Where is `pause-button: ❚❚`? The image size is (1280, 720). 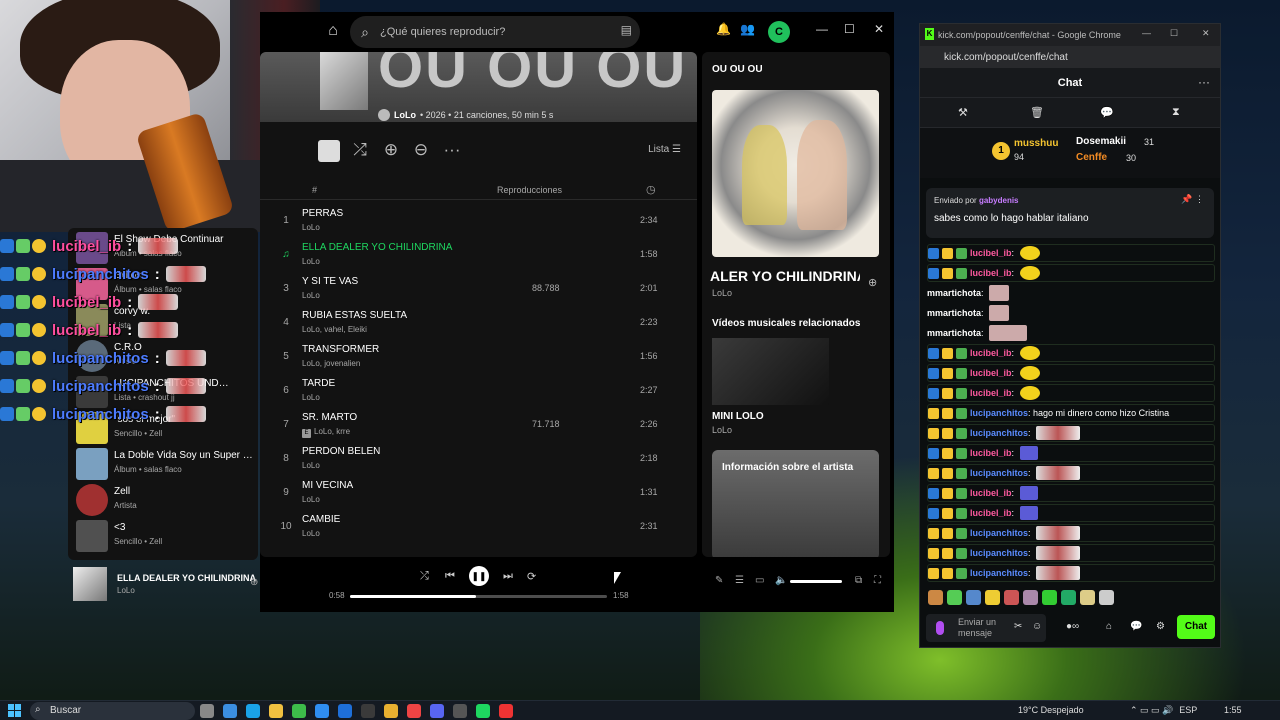
pause-button: ❚❚ is located at coordinates (479, 576).